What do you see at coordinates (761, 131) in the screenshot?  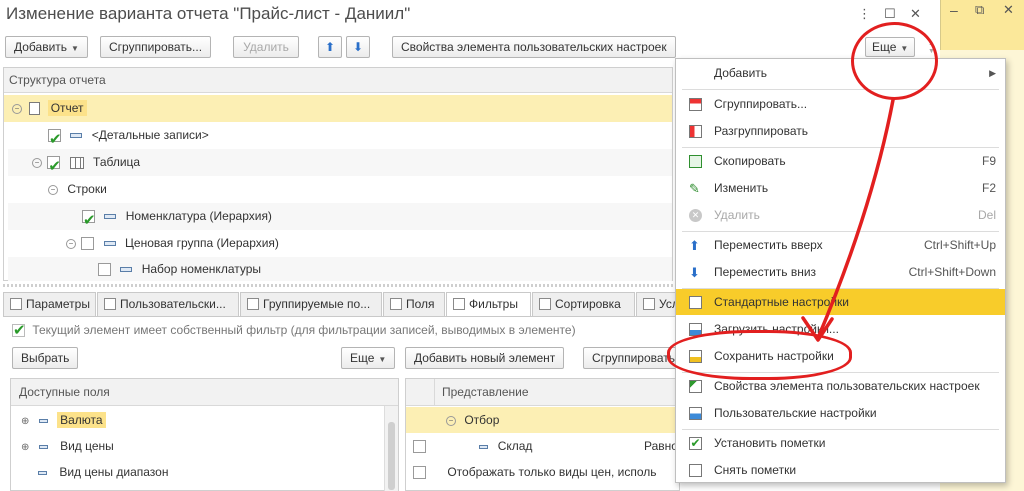 I see `menu-item-label: Разгруппировать` at bounding box center [761, 131].